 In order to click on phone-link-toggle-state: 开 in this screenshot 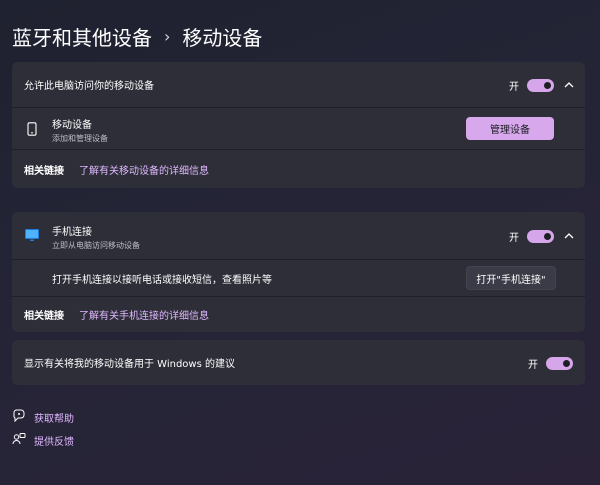, I will do `click(514, 238)`.